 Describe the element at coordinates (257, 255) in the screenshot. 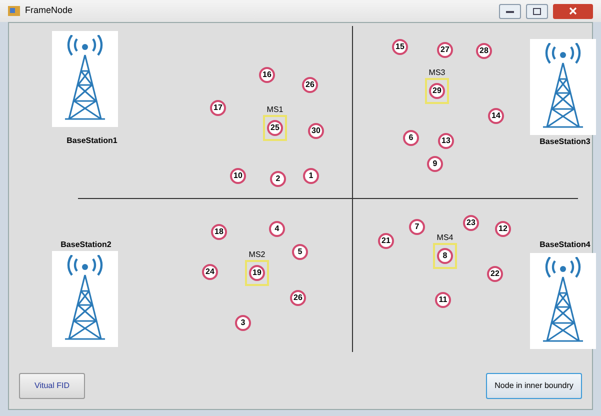

I see `mobile-station-label: MS2` at that location.